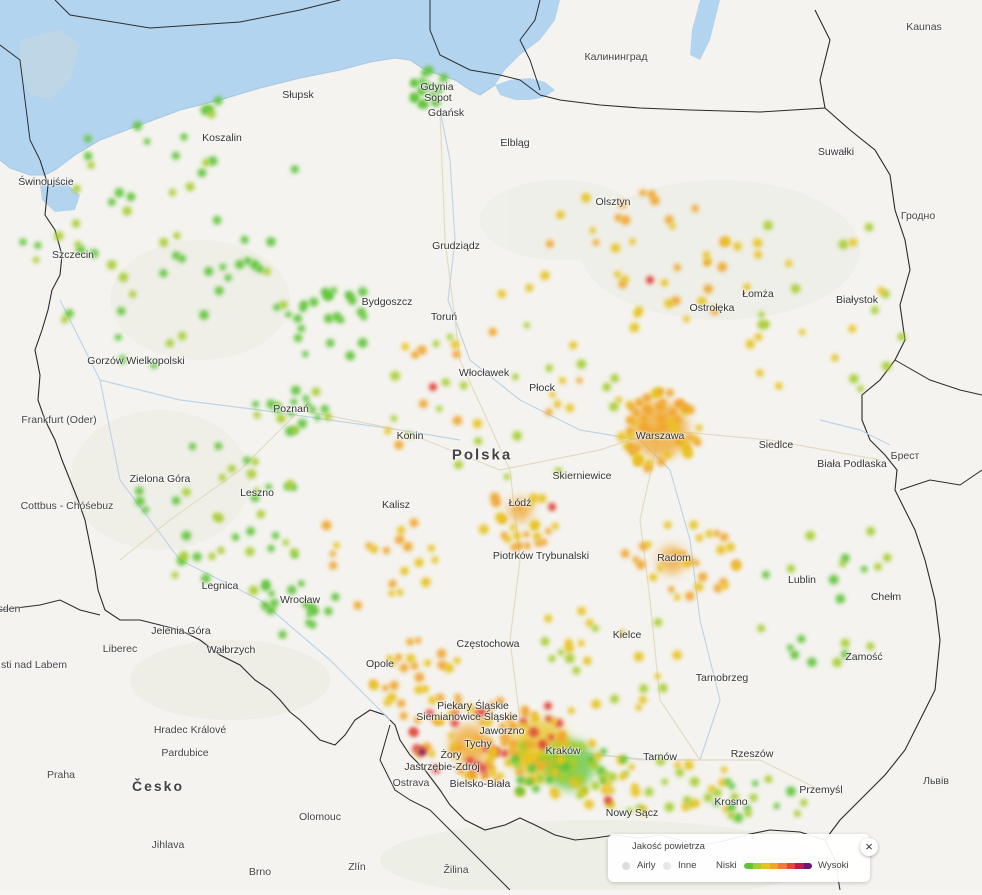 This screenshot has width=982, height=895. I want to click on legend-close-button: ×, so click(869, 847).